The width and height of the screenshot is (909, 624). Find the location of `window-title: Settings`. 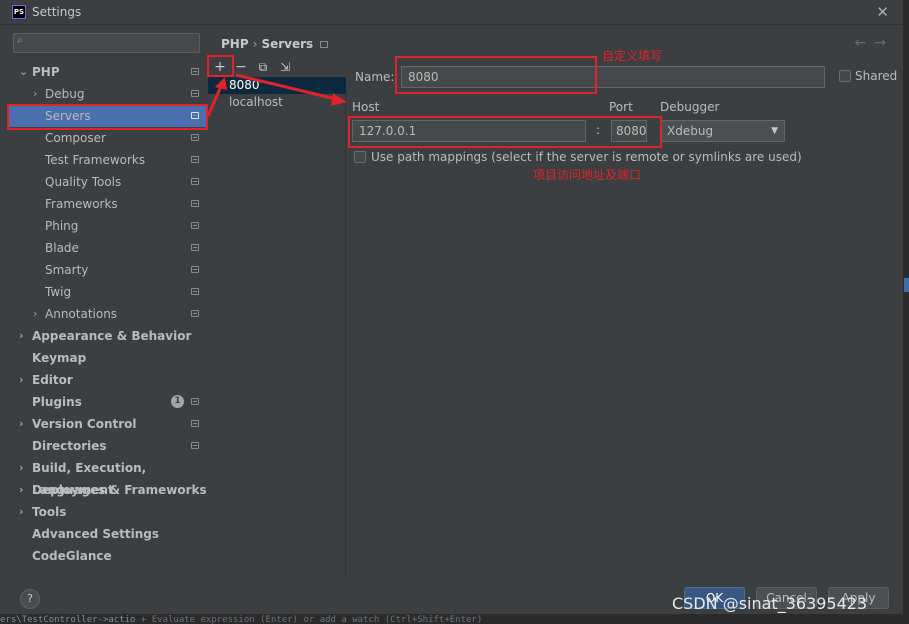

window-title: Settings is located at coordinates (57, 12).